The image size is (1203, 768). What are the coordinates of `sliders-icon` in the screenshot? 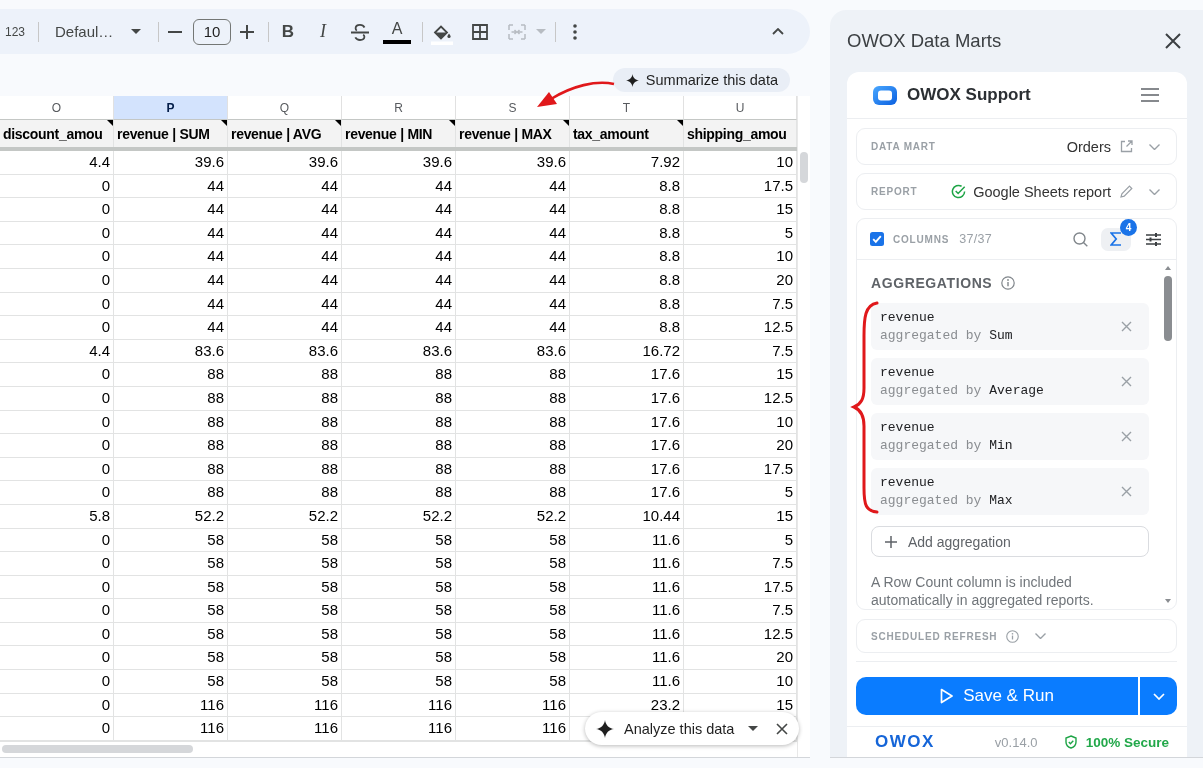 It's located at (1153, 239).